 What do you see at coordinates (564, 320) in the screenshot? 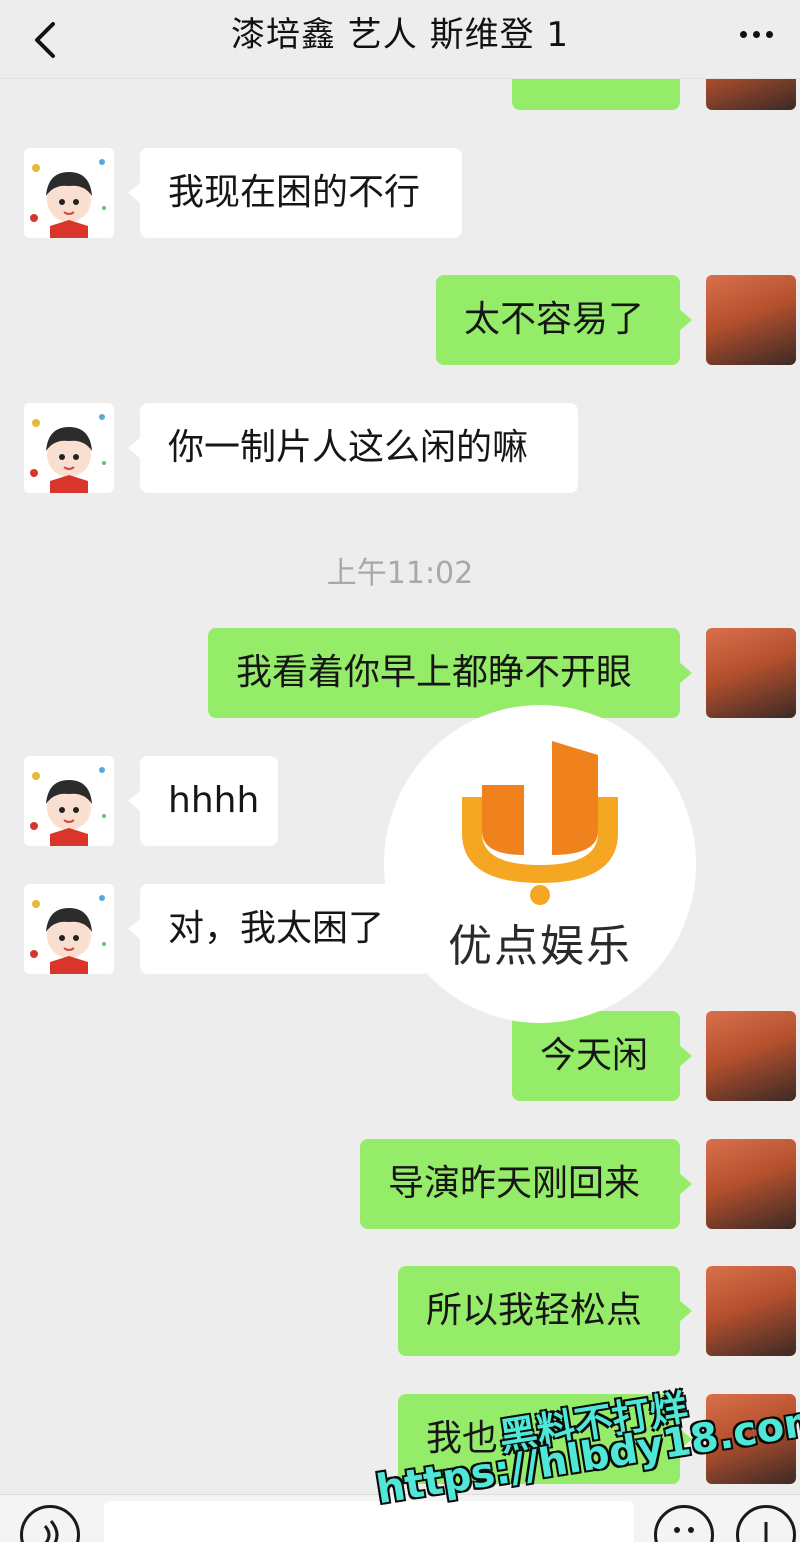
I see `message-bubble-self: 太不容易了` at bounding box center [564, 320].